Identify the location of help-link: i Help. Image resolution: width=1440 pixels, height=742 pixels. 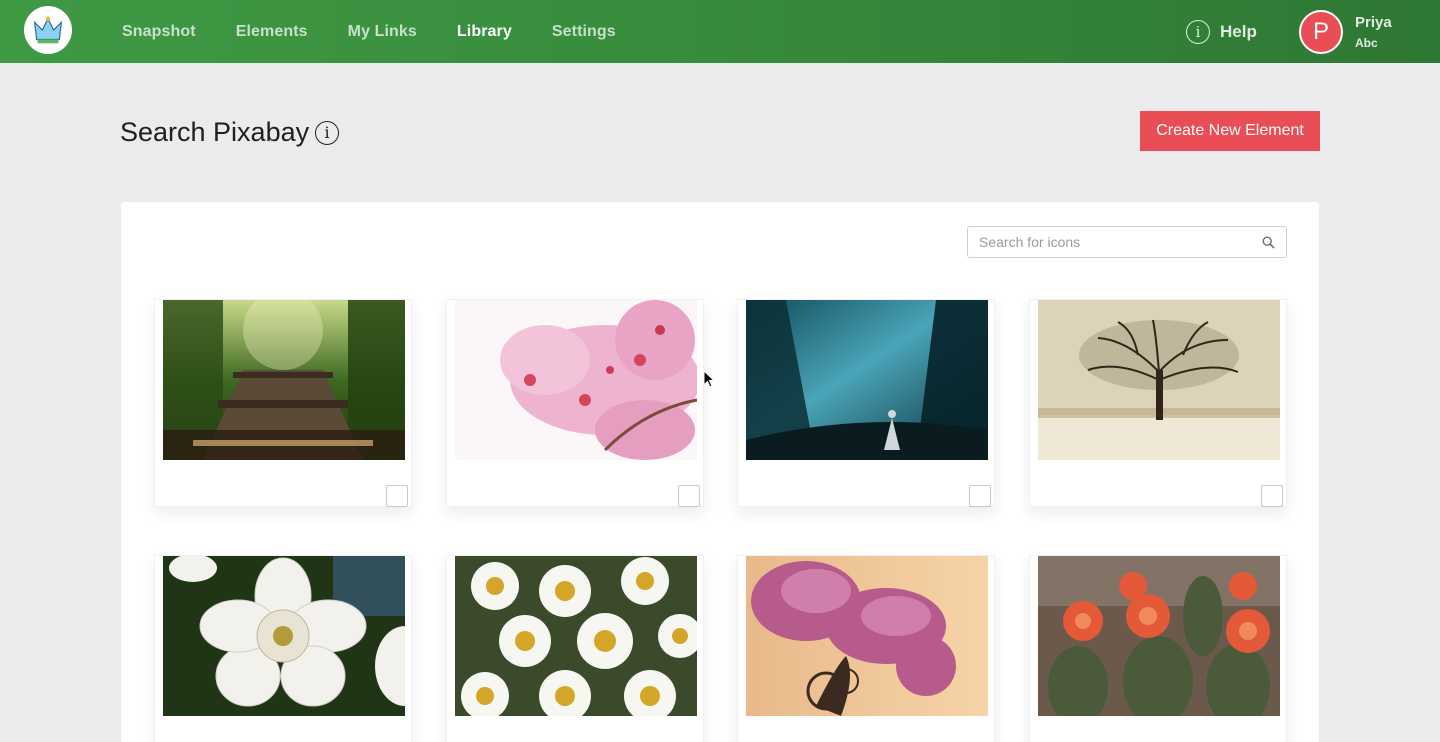
(1221, 32).